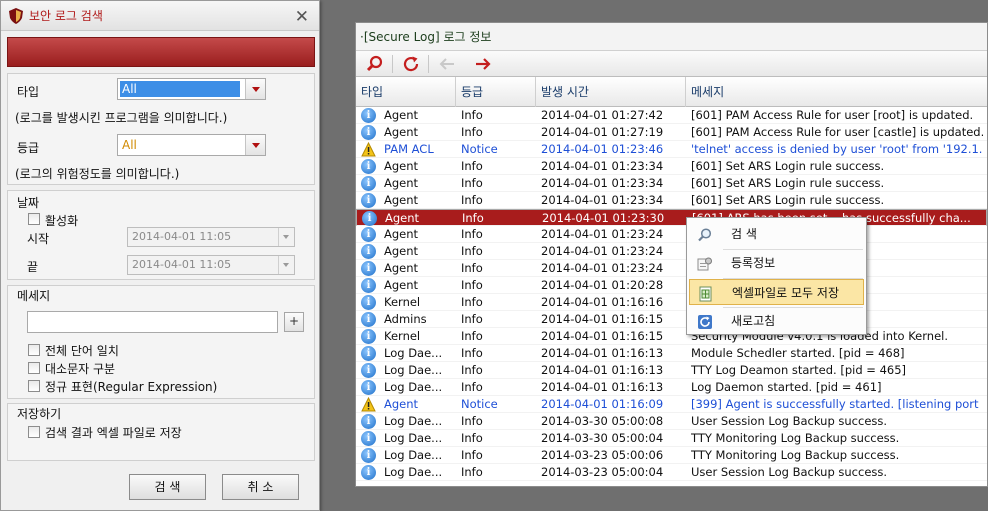 The width and height of the screenshot is (988, 511). Describe the element at coordinates (375, 64) in the screenshot. I see `search-icon` at that location.